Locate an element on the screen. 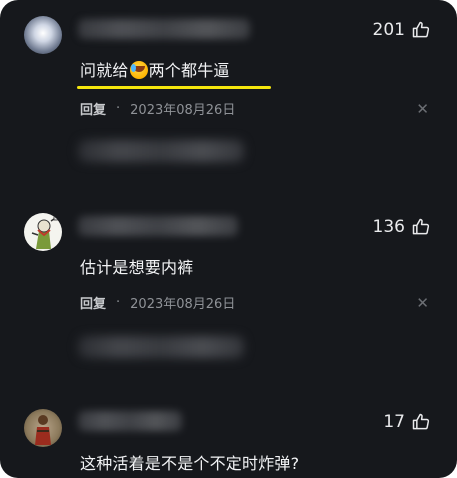  comment-text: 问就给 两个都牛逼 is located at coordinates (155, 69).